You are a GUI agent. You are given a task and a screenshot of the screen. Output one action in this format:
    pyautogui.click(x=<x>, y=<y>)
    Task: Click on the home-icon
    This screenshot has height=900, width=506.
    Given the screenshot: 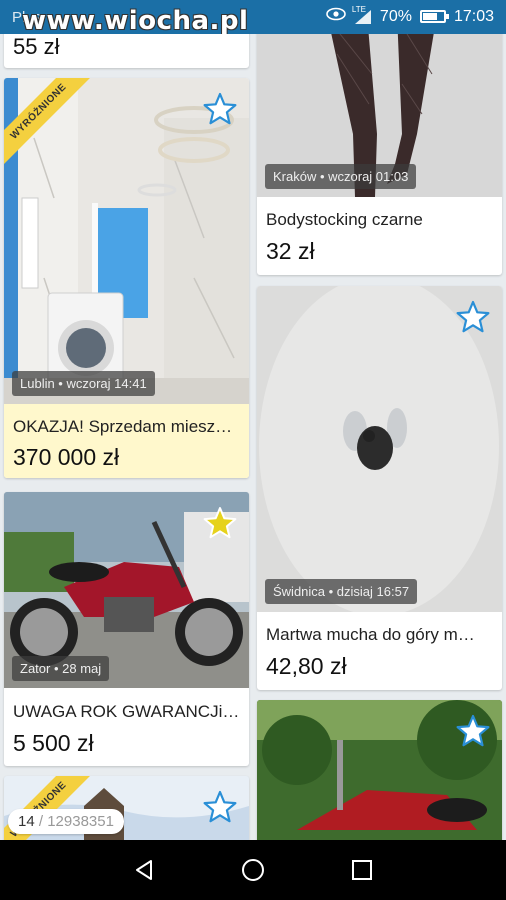 What is the action you would take?
    pyautogui.click(x=253, y=870)
    